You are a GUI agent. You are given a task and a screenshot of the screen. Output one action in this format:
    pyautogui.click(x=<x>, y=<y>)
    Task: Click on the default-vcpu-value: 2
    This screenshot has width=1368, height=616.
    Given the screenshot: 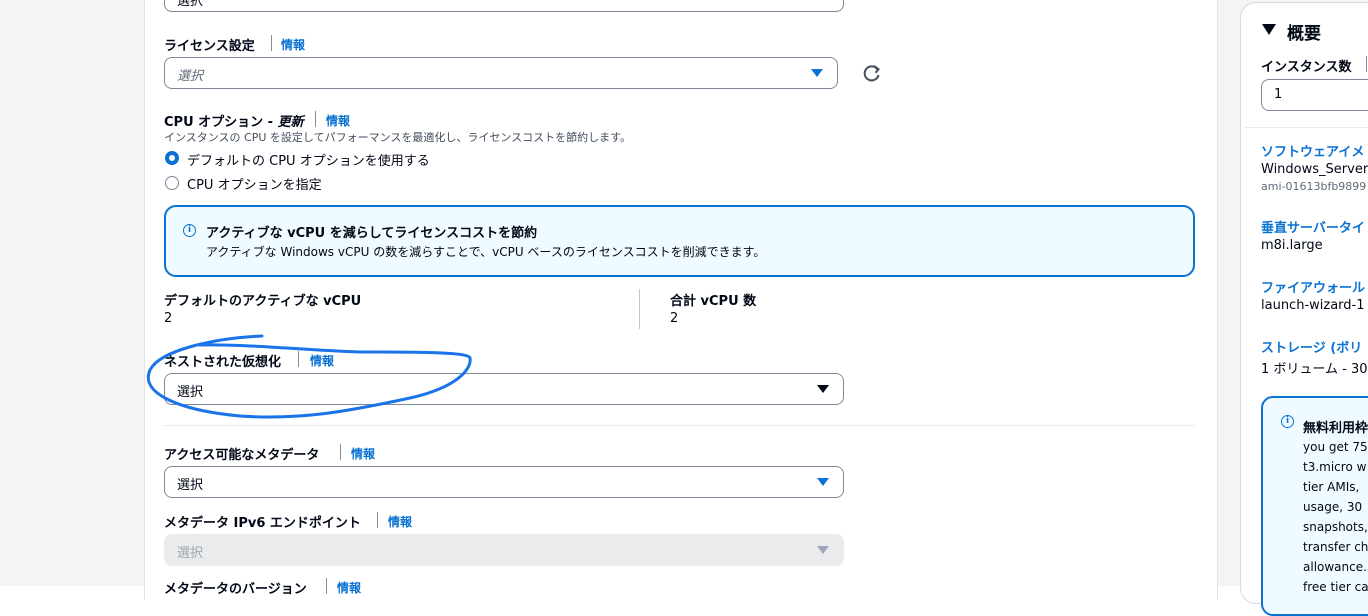 What is the action you would take?
    pyautogui.click(x=168, y=318)
    